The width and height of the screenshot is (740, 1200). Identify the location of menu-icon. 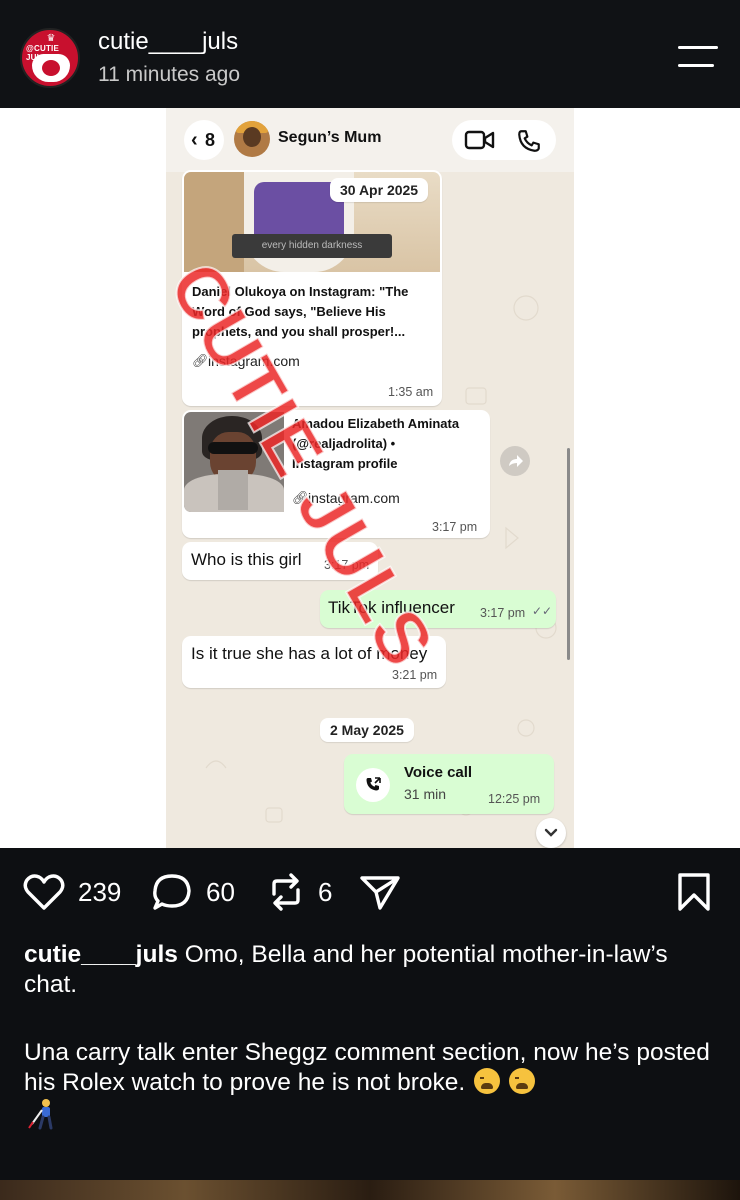
(698, 58).